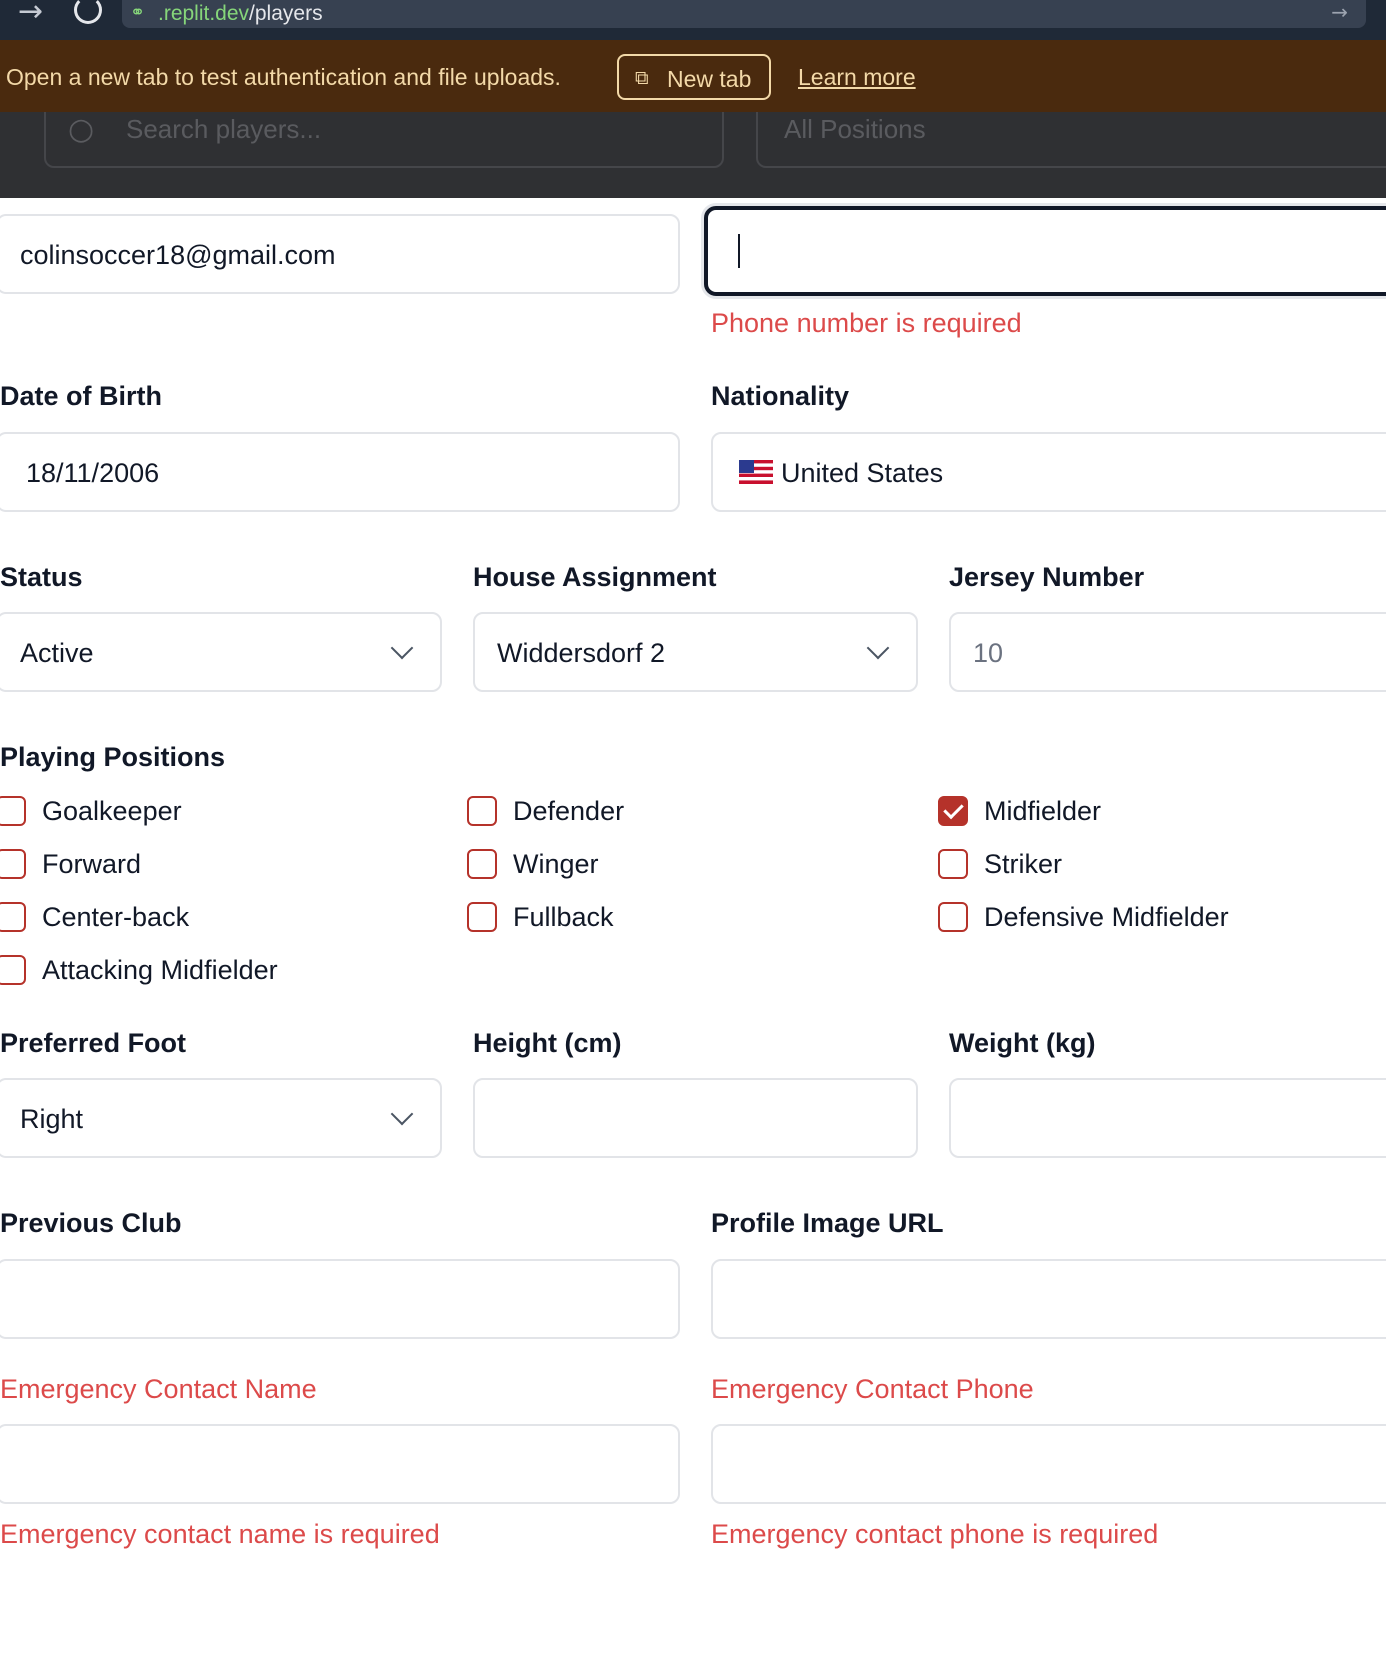 This screenshot has width=1386, height=1668. I want to click on position-option-label: Attacking Midfielder, so click(160, 970).